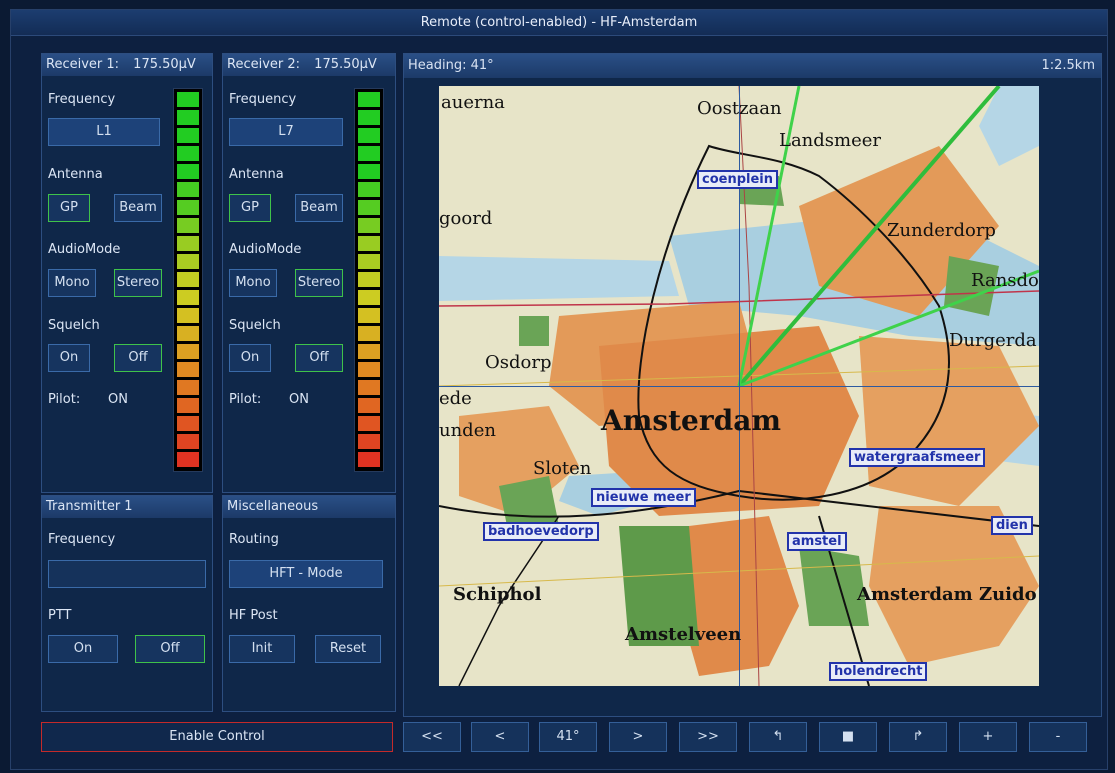 The width and height of the screenshot is (1115, 773). What do you see at coordinates (348, 649) in the screenshot?
I see `reset-button: Reset` at bounding box center [348, 649].